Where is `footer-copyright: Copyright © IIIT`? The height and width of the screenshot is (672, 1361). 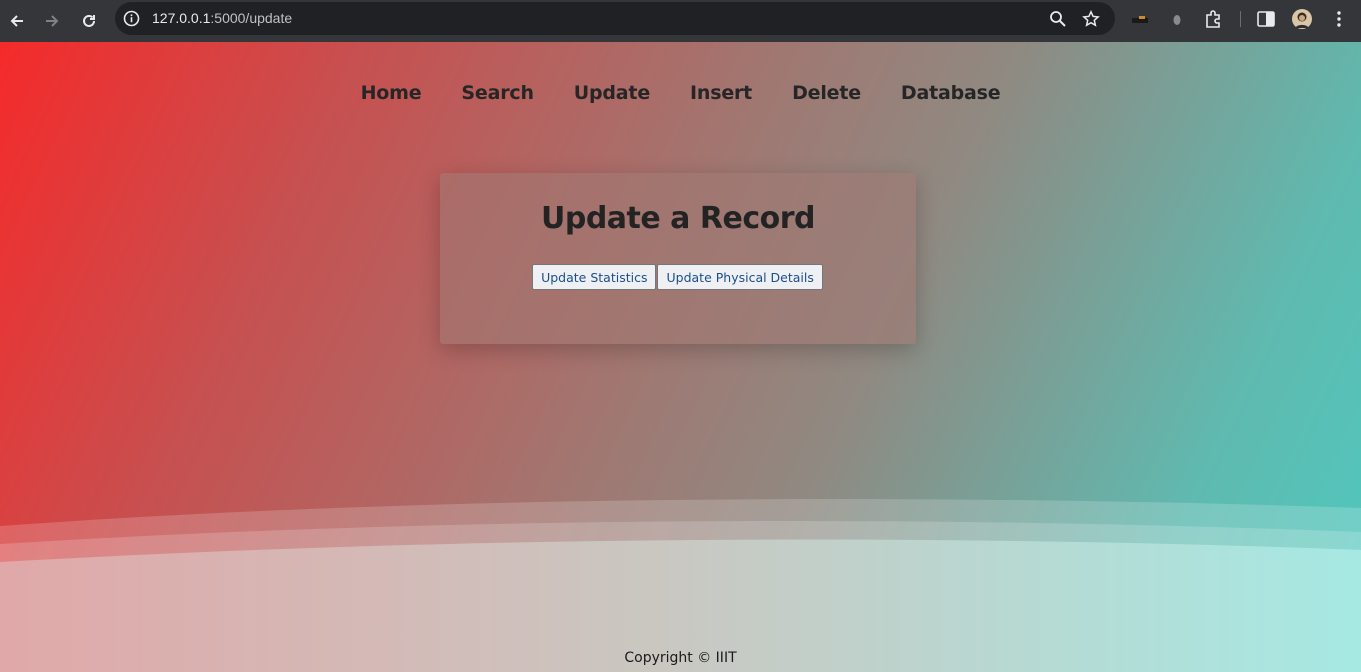 footer-copyright: Copyright © IIIT is located at coordinates (680, 658).